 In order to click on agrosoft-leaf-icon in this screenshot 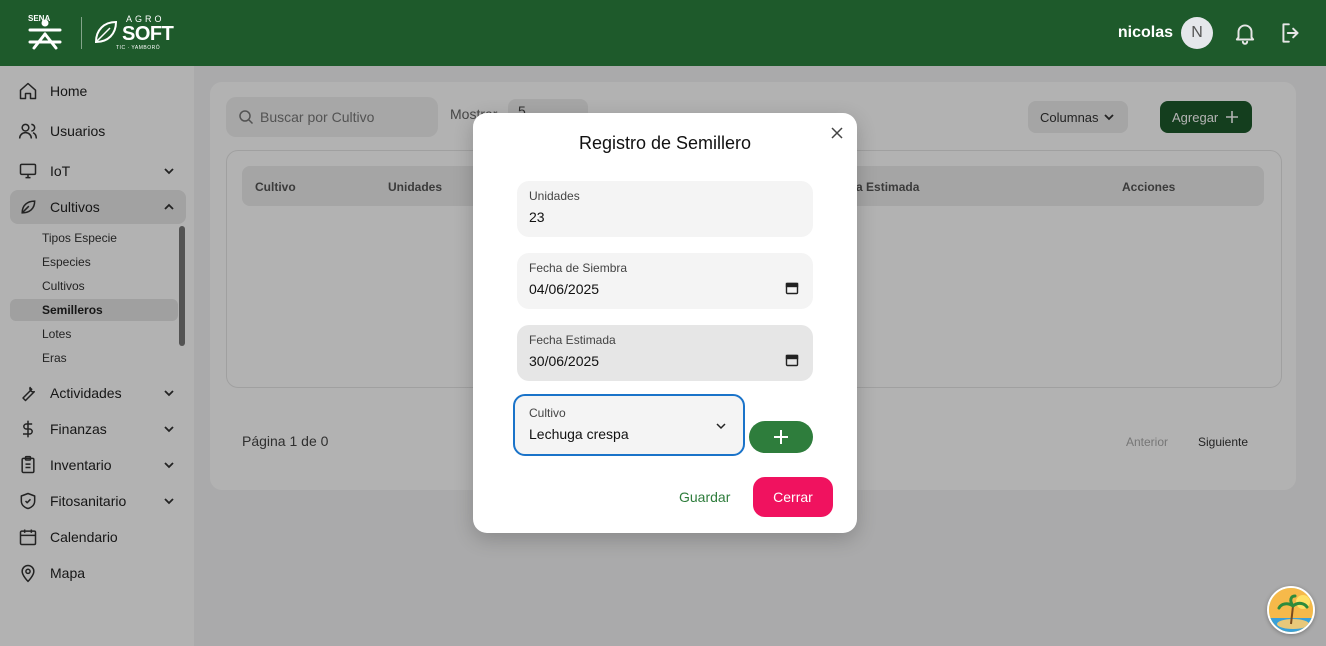, I will do `click(106, 32)`.